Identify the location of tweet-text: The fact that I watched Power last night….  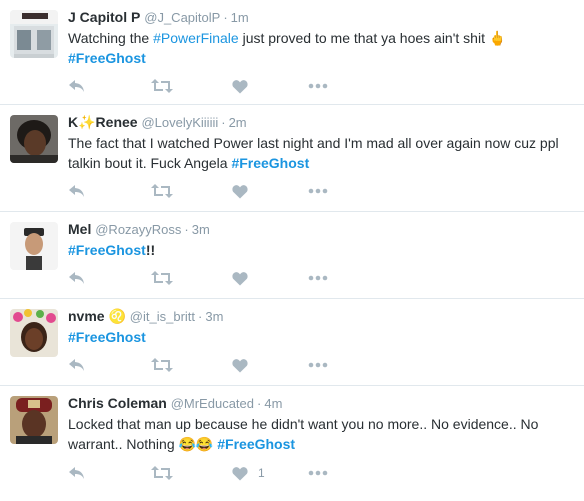
(318, 153).